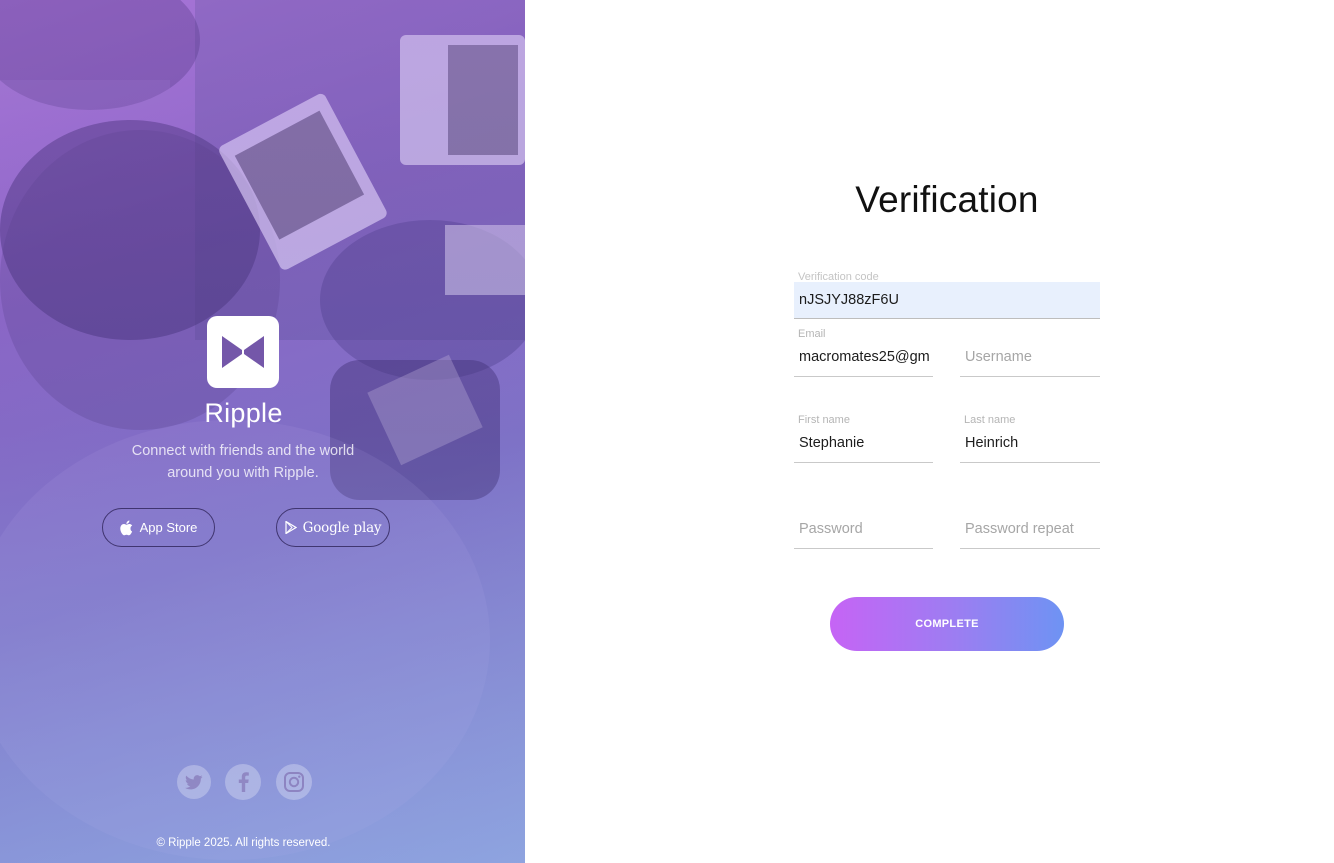 The height and width of the screenshot is (863, 1334). Describe the element at coordinates (864, 357) in the screenshot. I see `email-value: macromates25@gm` at that location.